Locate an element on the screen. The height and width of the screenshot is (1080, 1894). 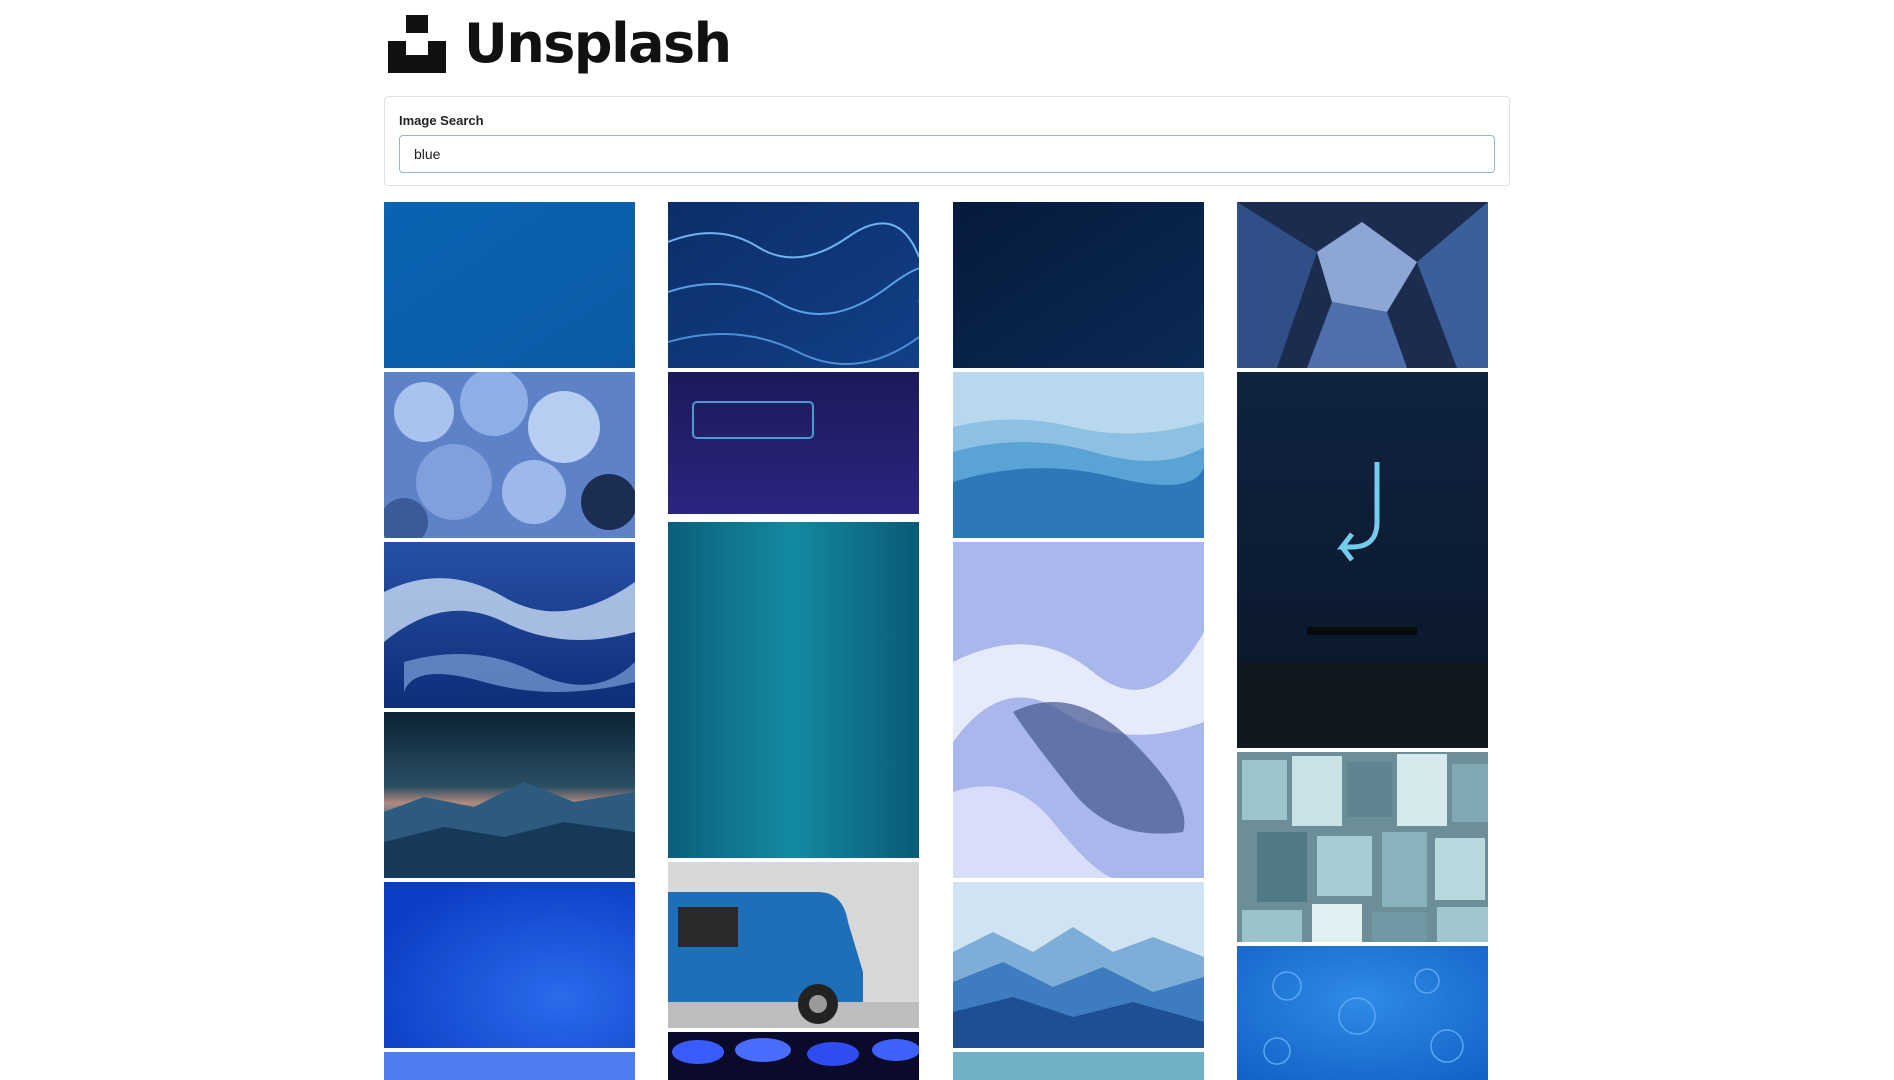
photo-blue-food-truck is located at coordinates (793, 945).